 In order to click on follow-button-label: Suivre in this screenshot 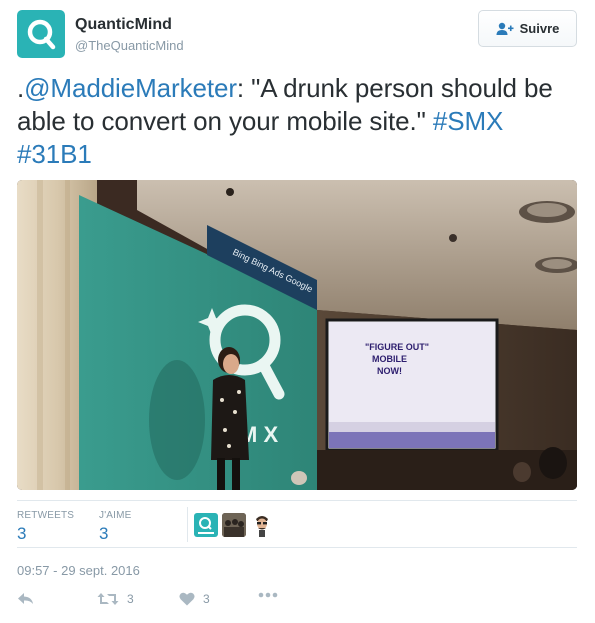, I will do `click(539, 28)`.